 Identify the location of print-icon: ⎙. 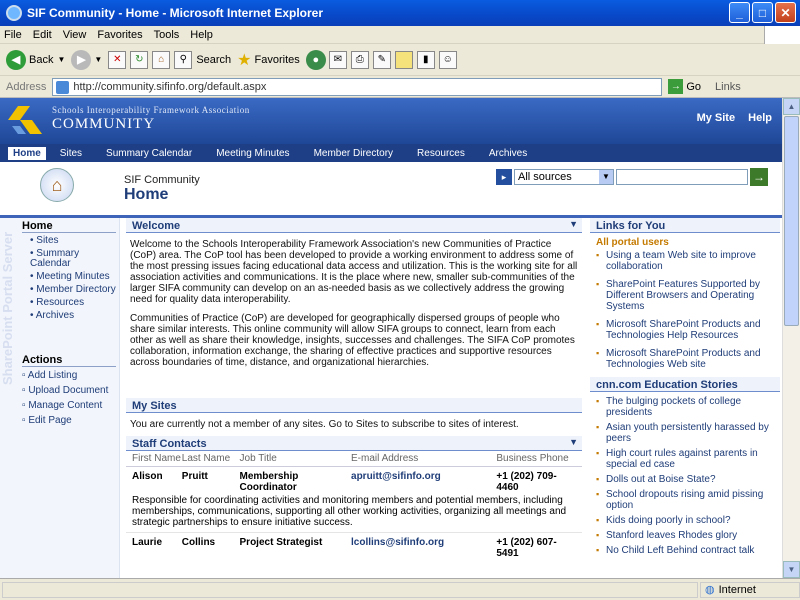
(359, 59).